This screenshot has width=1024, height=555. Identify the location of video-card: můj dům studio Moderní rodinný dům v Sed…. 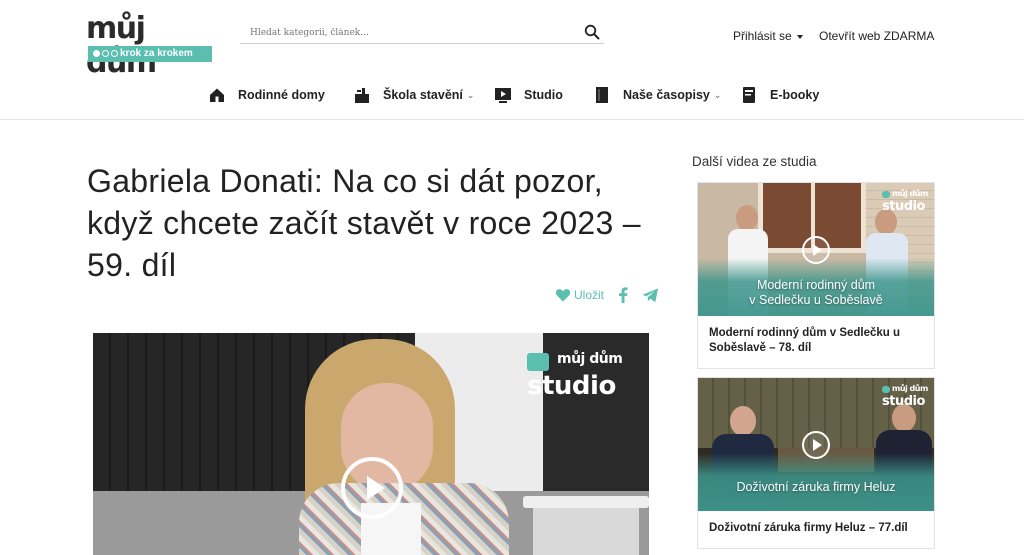
(816, 275).